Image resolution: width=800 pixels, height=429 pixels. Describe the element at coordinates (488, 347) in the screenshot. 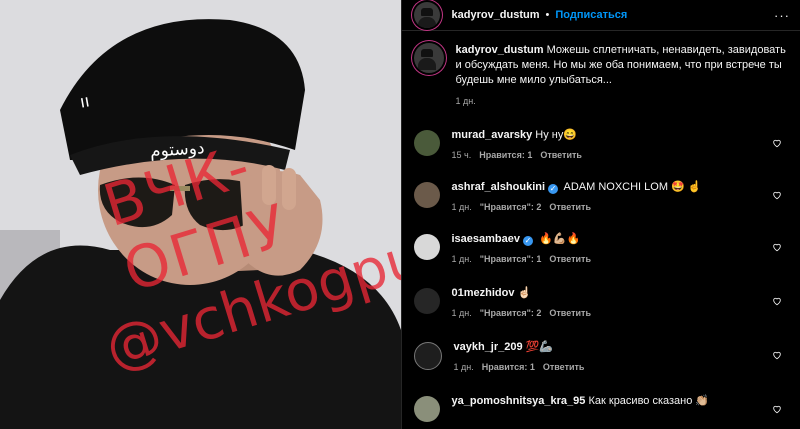

I see `comment-username: vaykh_jr_209` at that location.